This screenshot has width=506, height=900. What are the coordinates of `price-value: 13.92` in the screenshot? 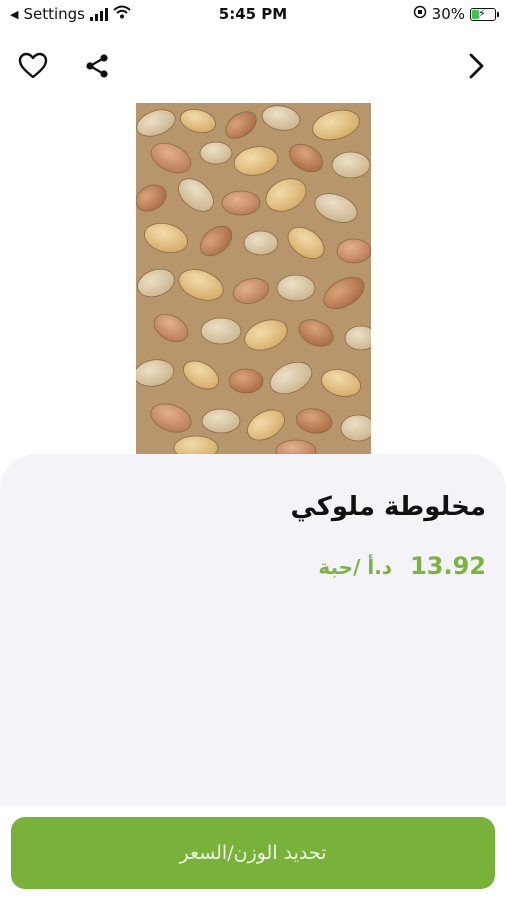 It's located at (448, 566).